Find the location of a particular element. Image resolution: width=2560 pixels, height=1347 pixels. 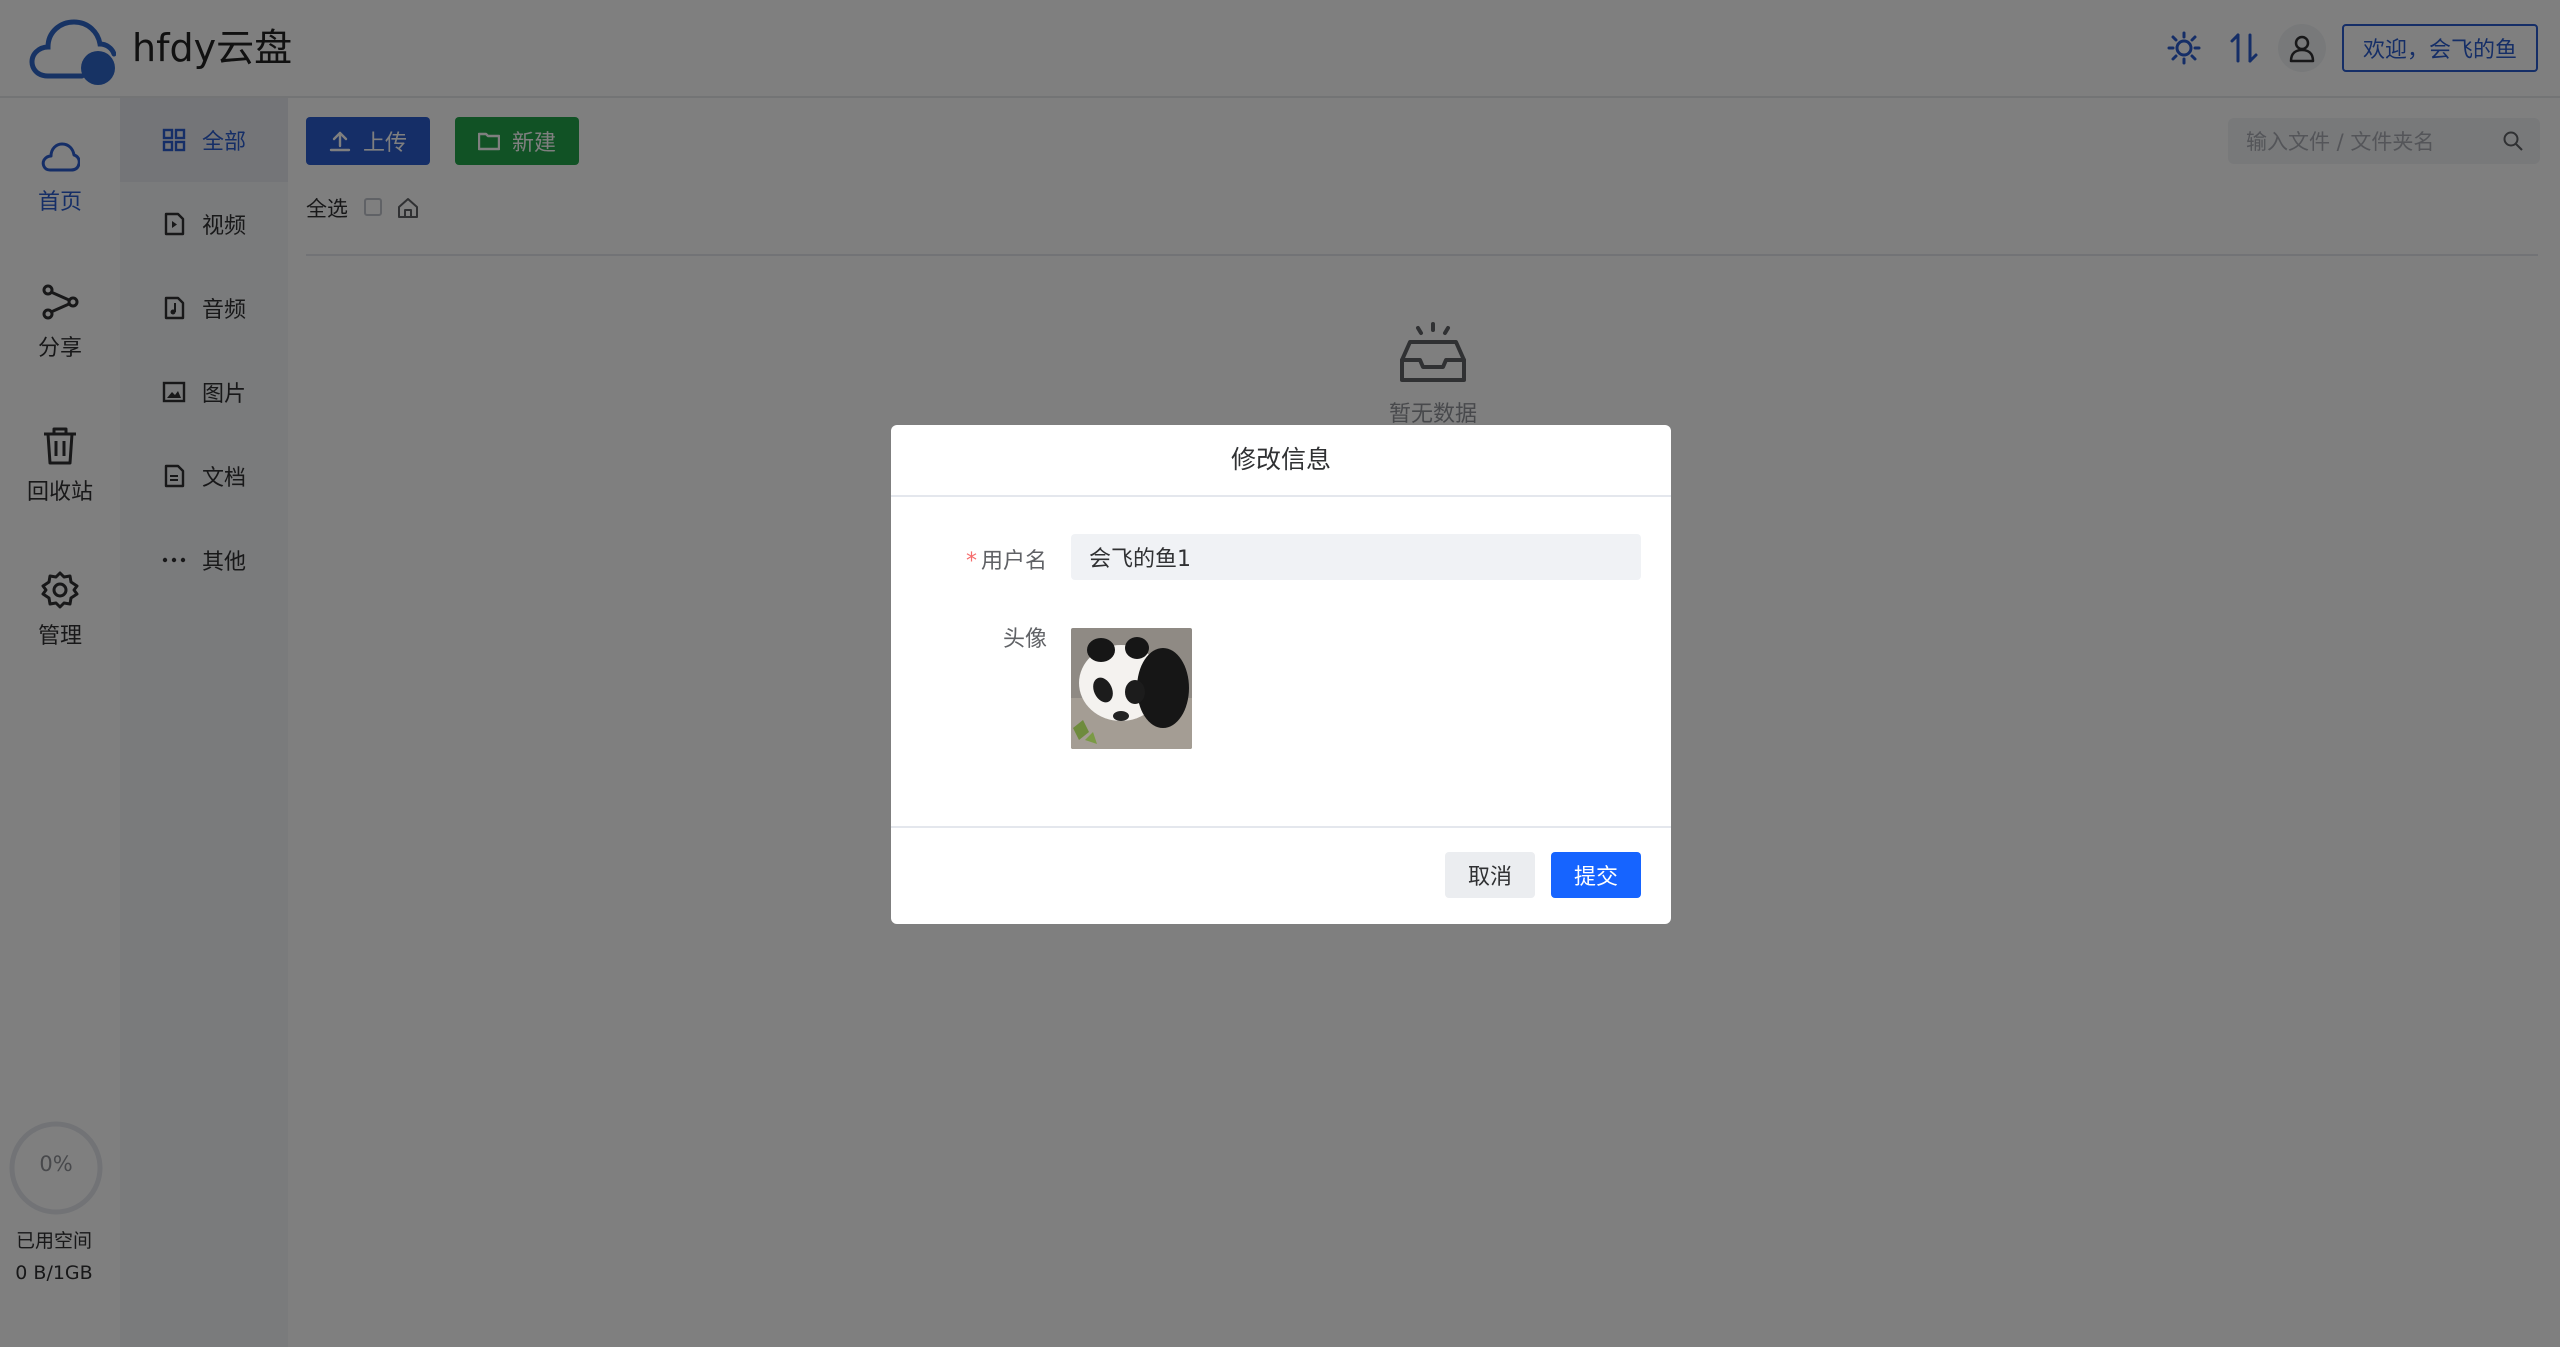

username-input is located at coordinates (1356, 557).